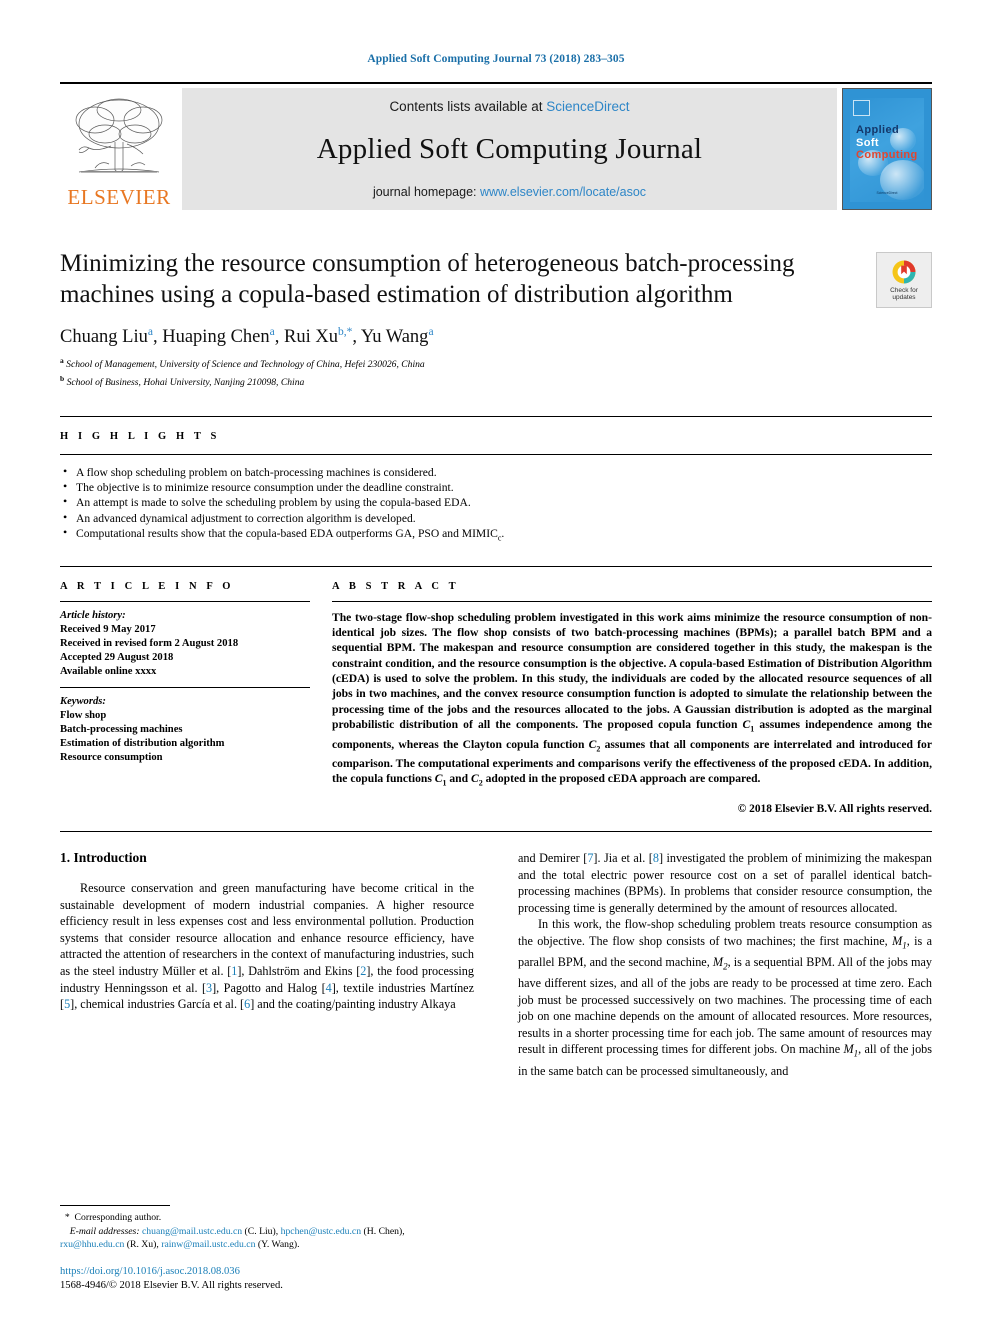  Describe the element at coordinates (887, 193) in the screenshot. I see `cover-footer-text: ScienceDirect` at that location.